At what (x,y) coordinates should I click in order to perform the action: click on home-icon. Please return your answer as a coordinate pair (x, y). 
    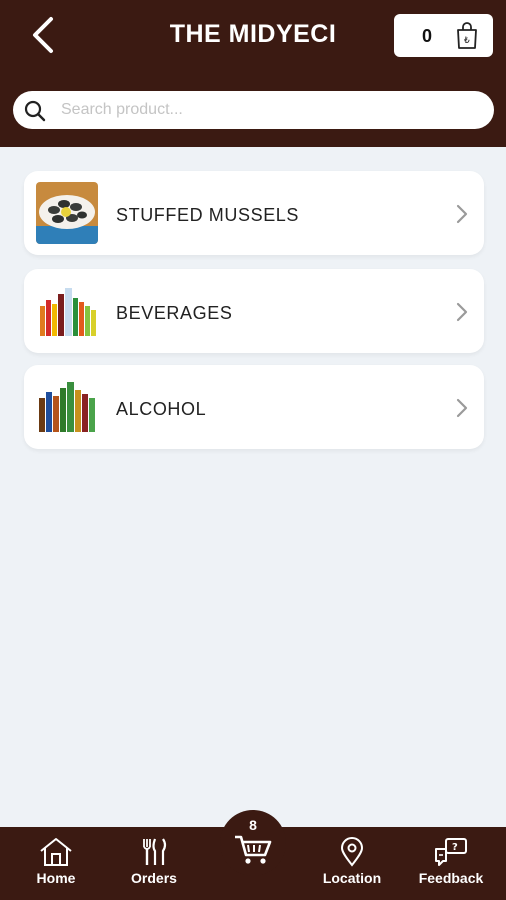
    Looking at the image, I should click on (56, 852).